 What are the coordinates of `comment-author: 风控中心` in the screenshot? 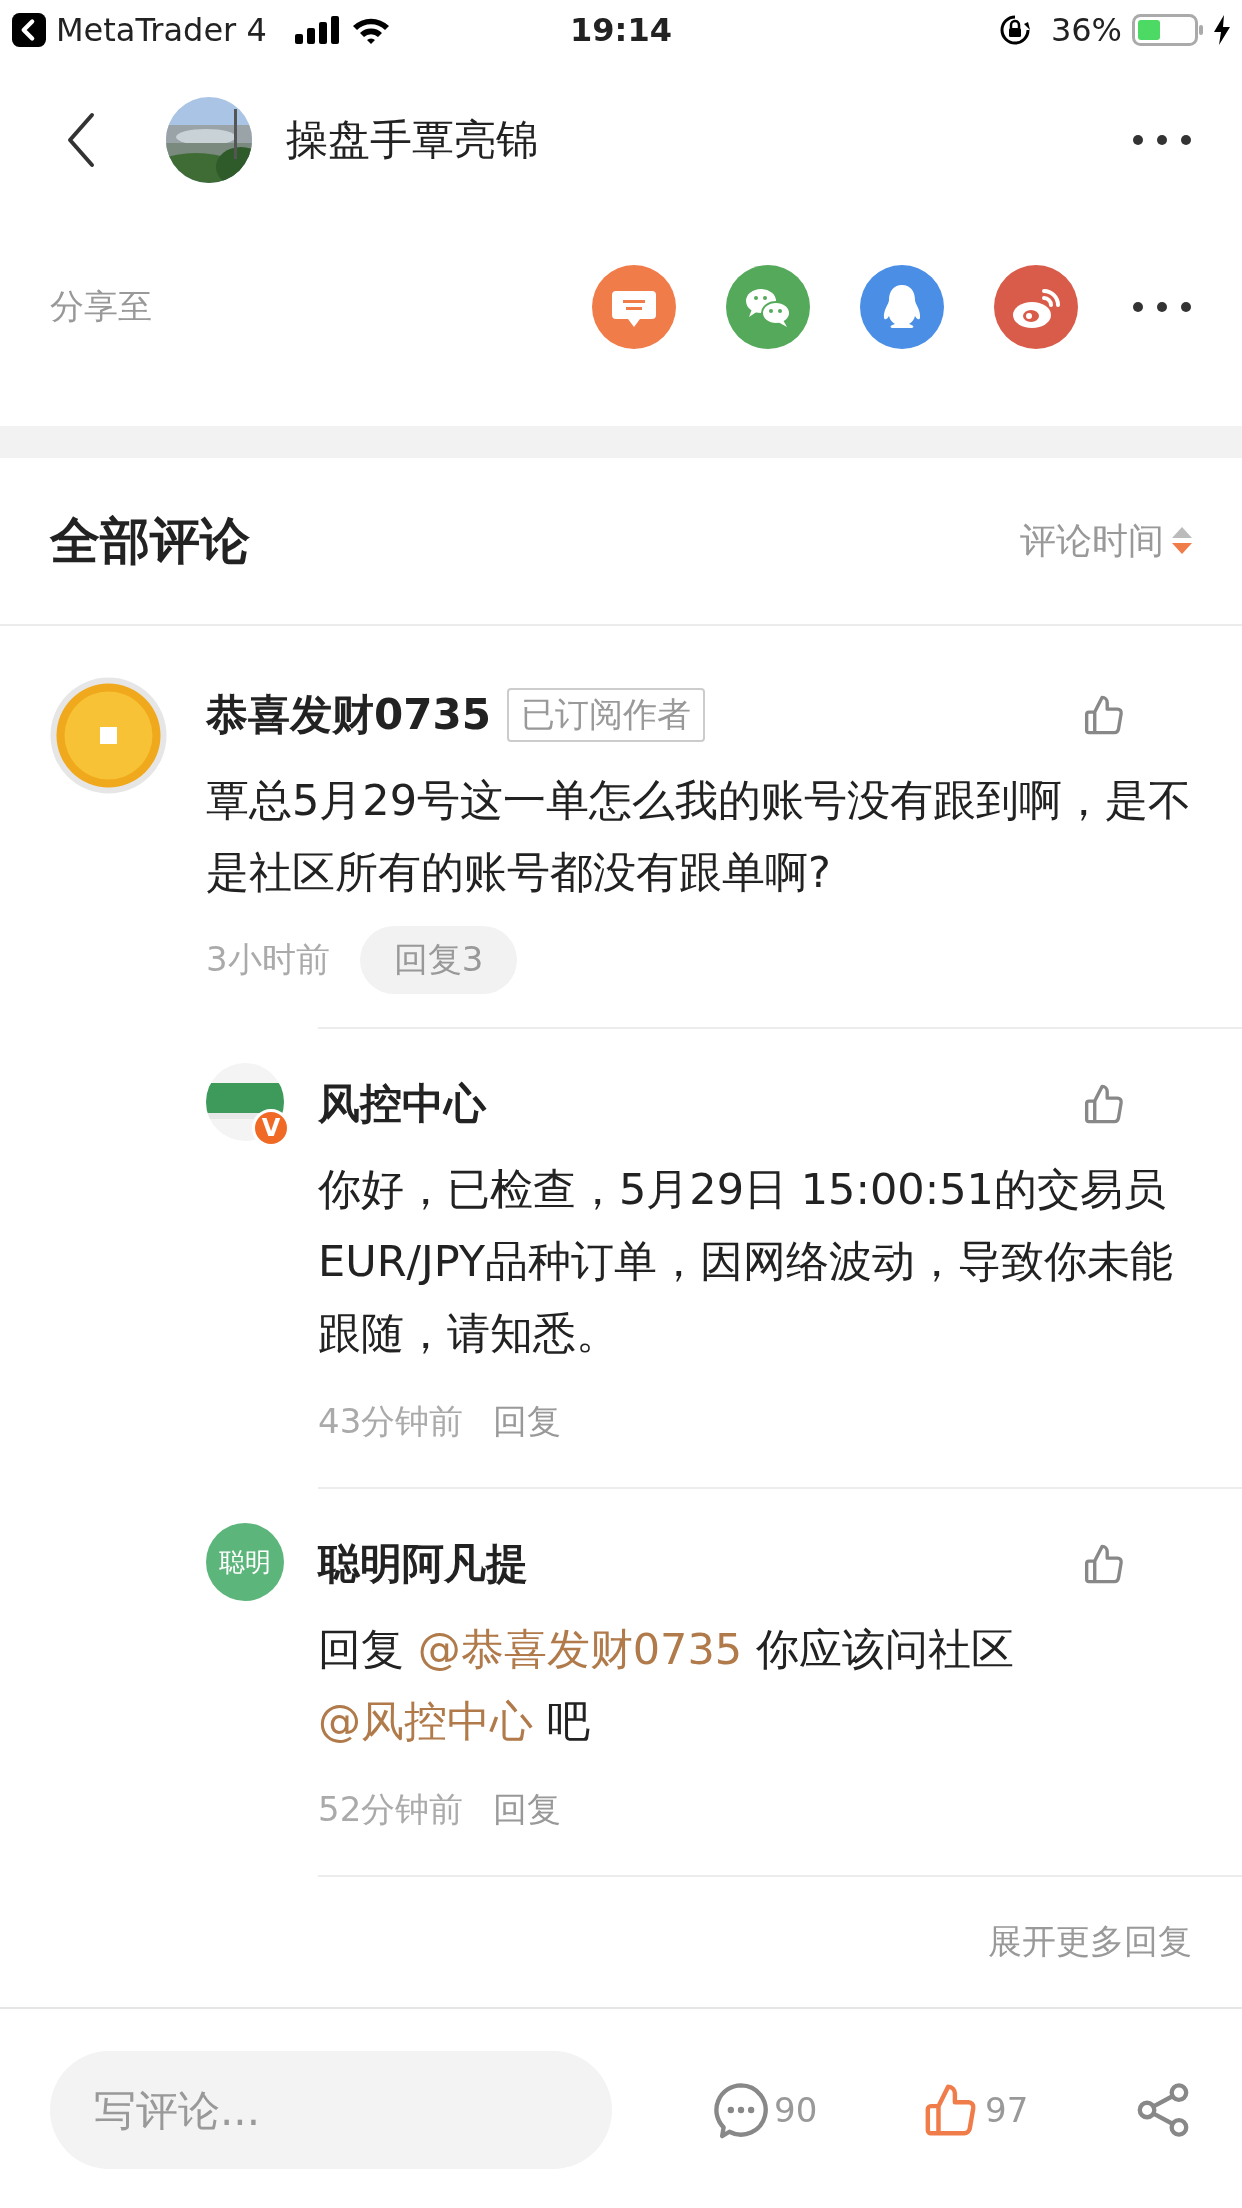 It's located at (402, 1104).